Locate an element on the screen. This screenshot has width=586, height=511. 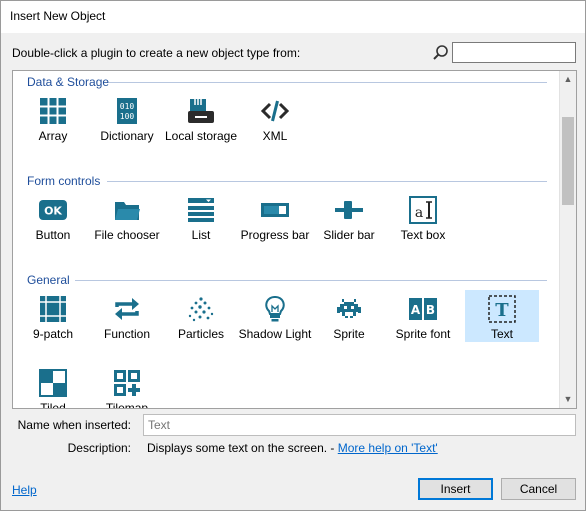
plugin-label: Sprite font is located at coordinates (423, 334).